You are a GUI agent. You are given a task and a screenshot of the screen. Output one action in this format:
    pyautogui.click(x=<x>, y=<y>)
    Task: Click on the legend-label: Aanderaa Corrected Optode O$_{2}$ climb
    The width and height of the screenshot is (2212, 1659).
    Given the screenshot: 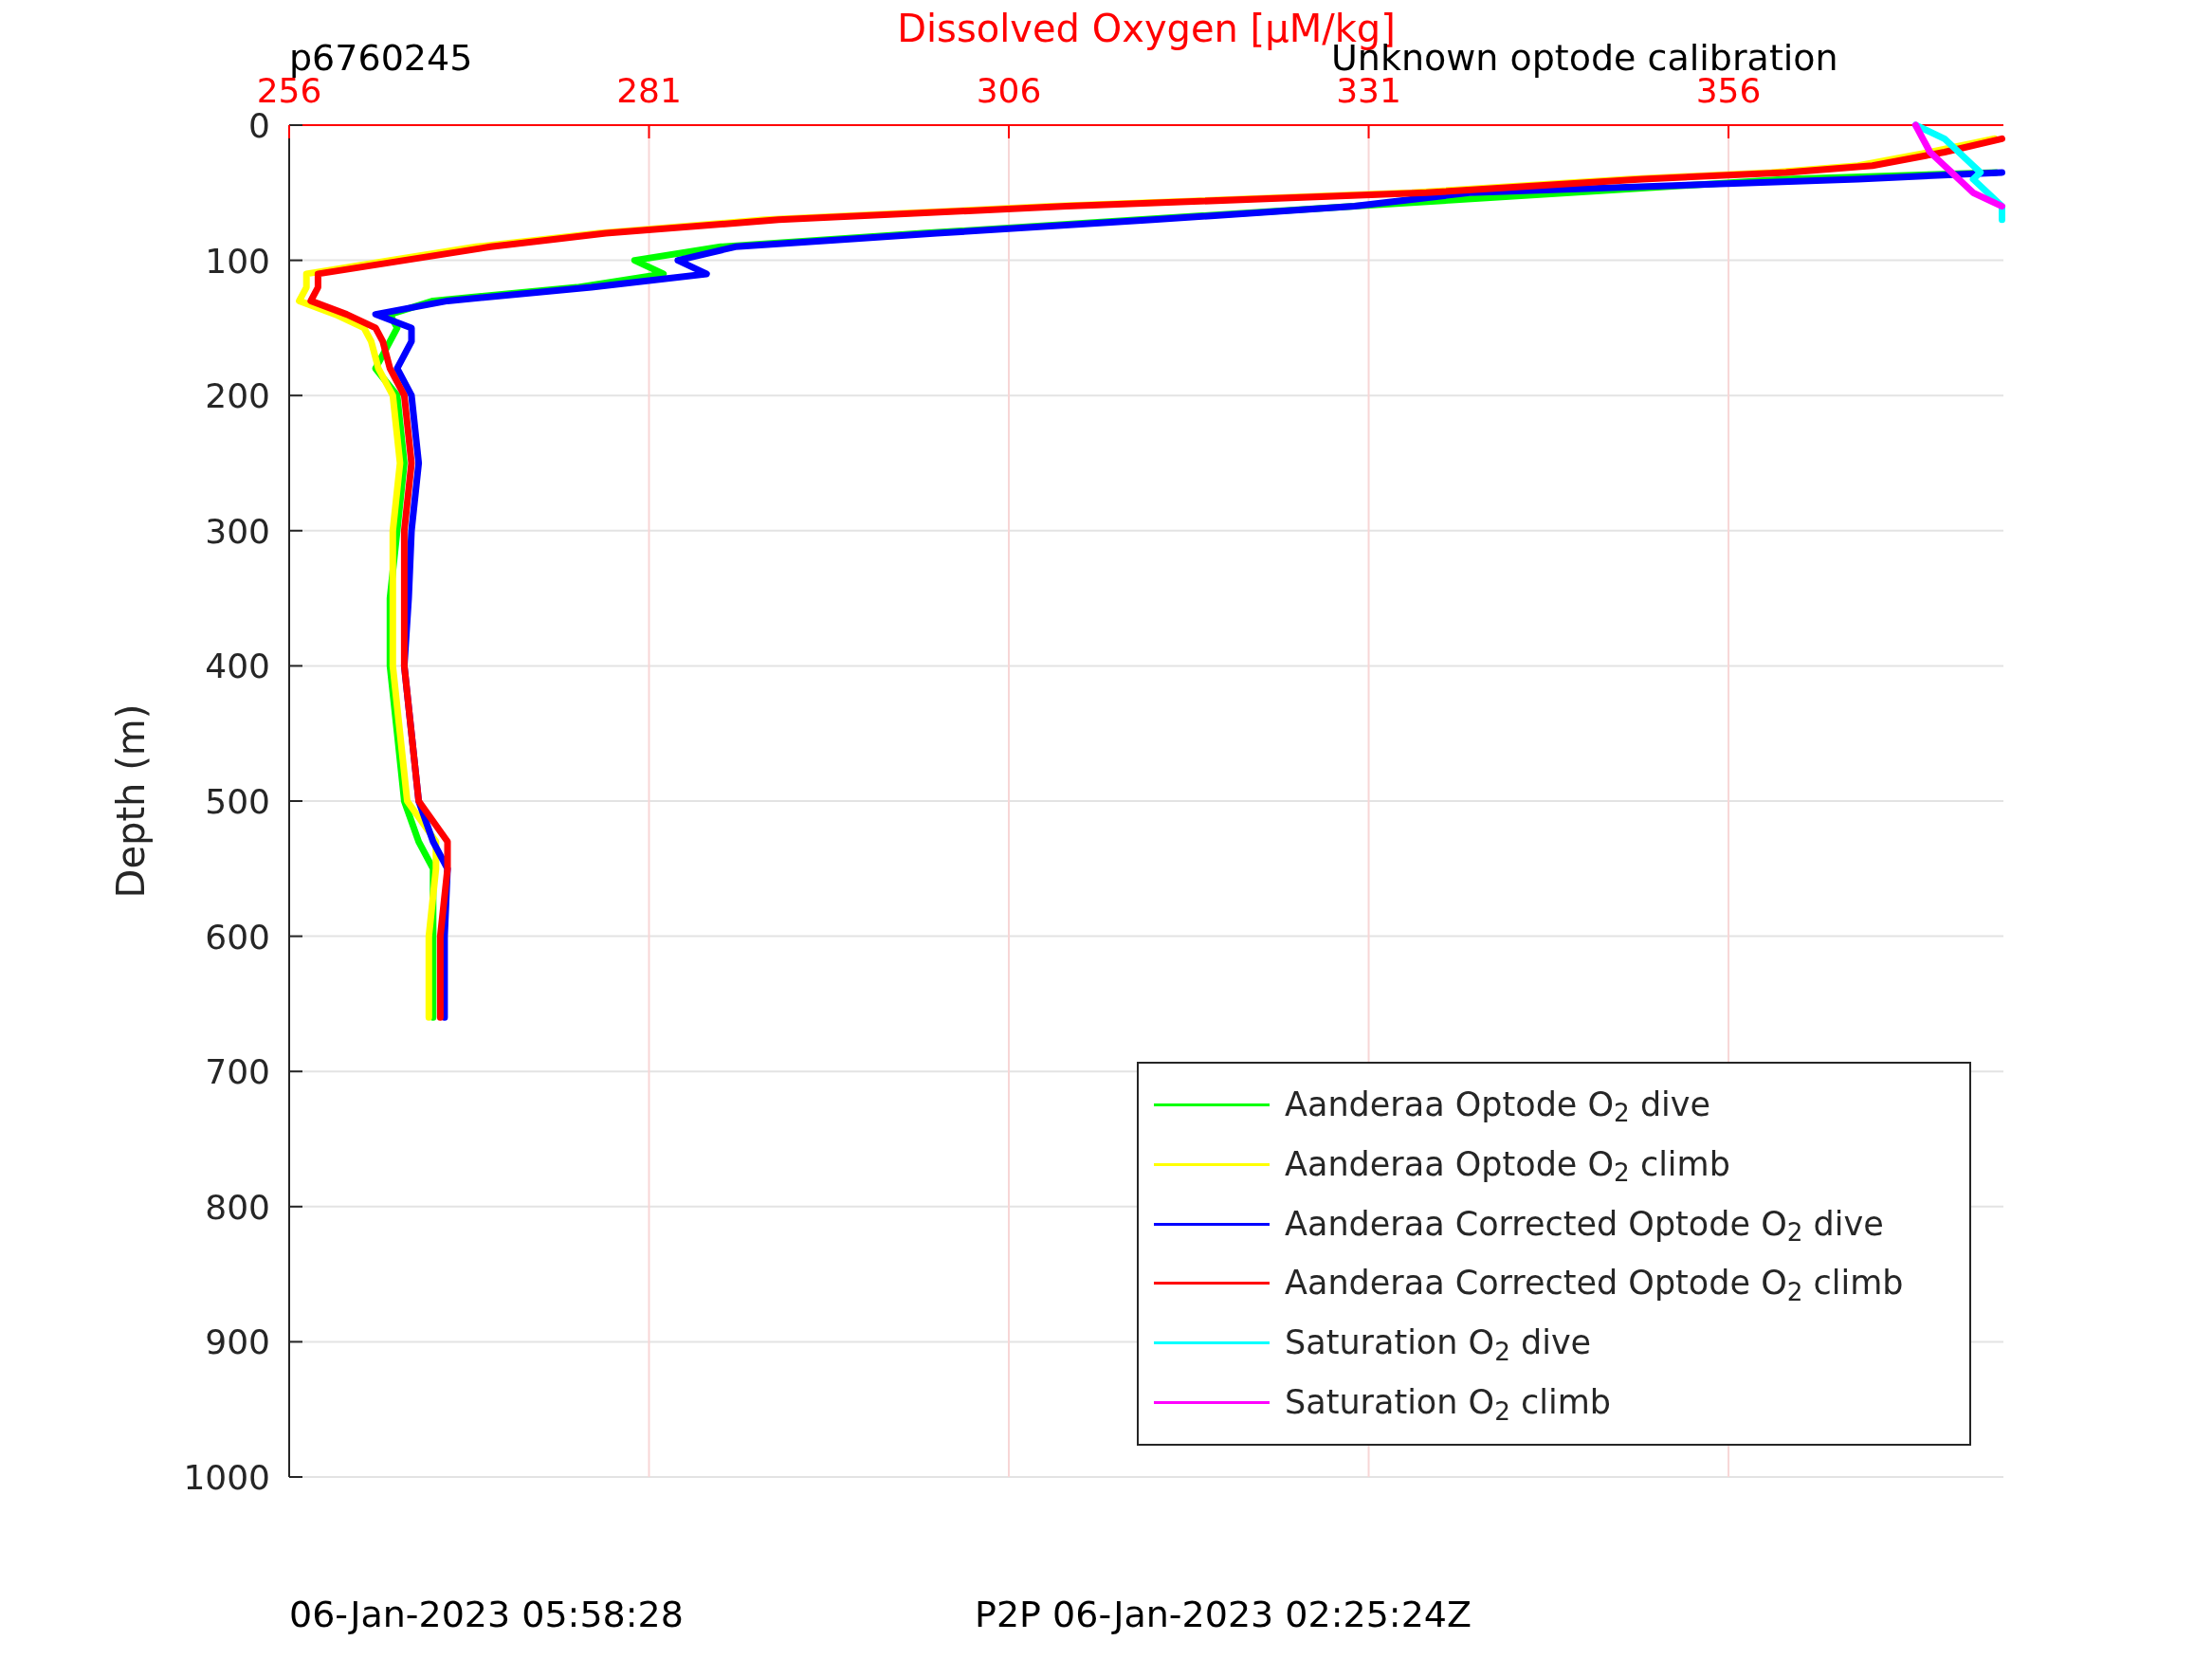 What is the action you would take?
    pyautogui.click(x=1594, y=1284)
    